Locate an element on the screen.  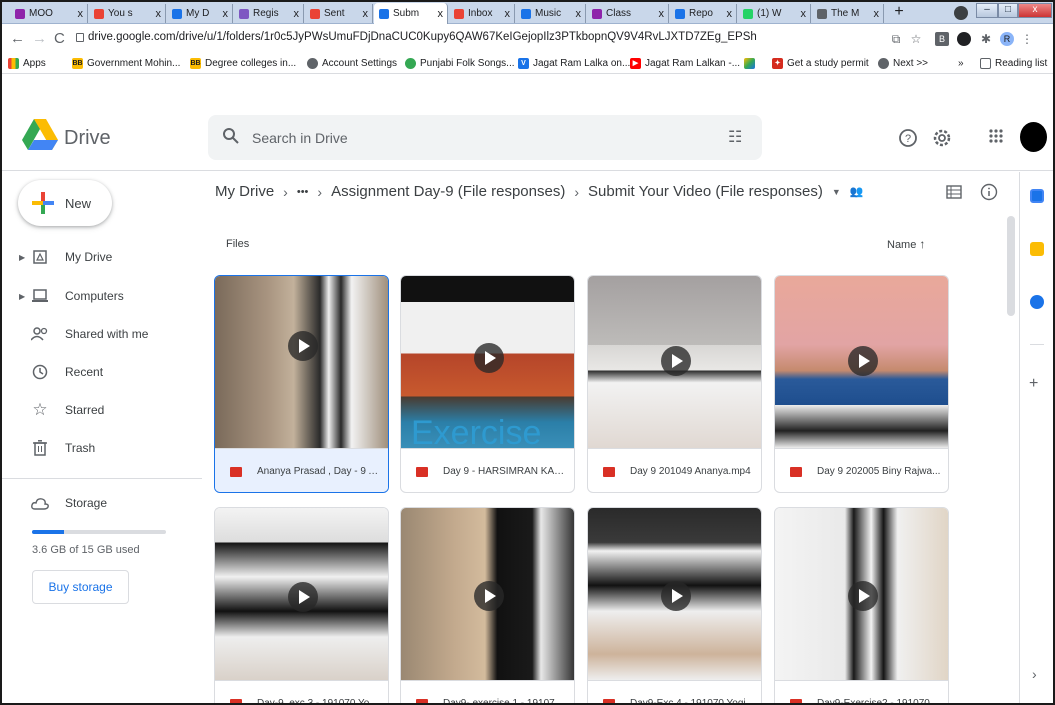
breadcrumb-ellipsis: ••• is located at coordinates (303, 192).